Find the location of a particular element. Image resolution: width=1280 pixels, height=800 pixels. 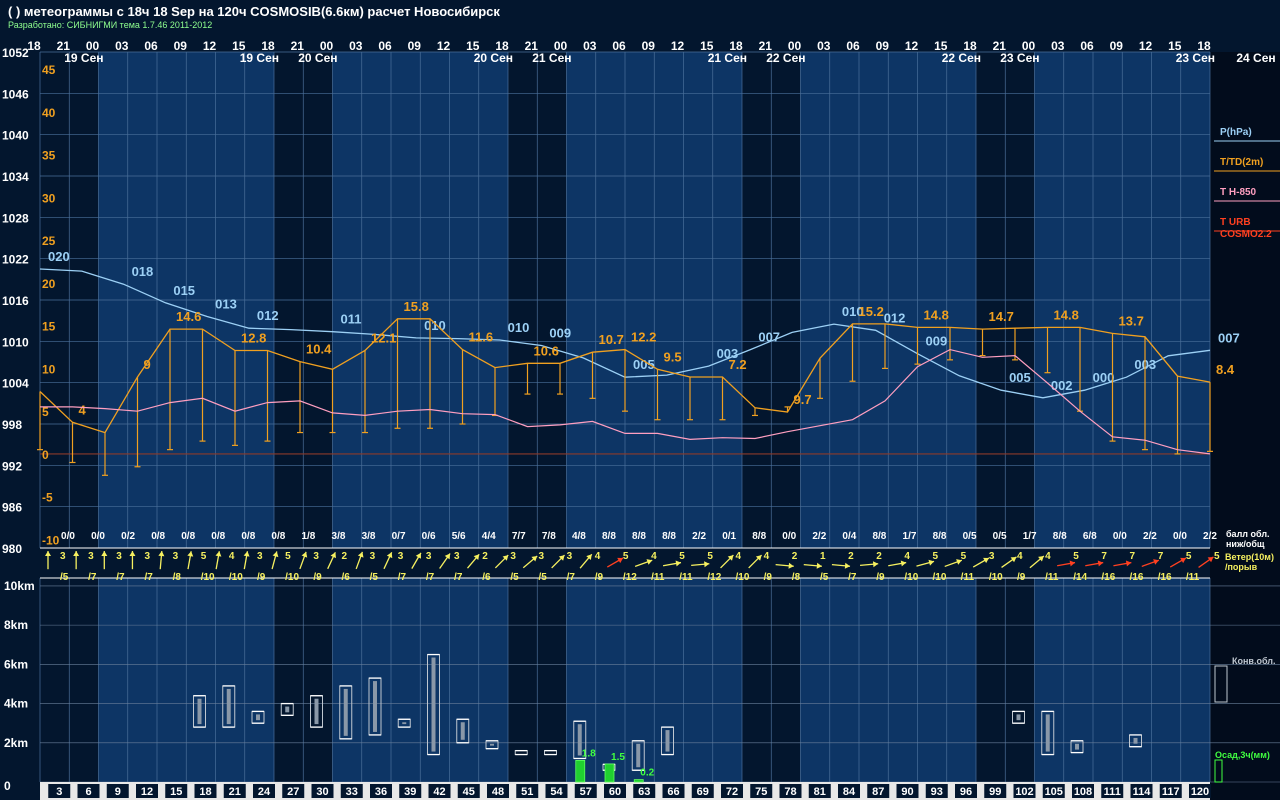

wind-label: /порыв is located at coordinates (1241, 567).